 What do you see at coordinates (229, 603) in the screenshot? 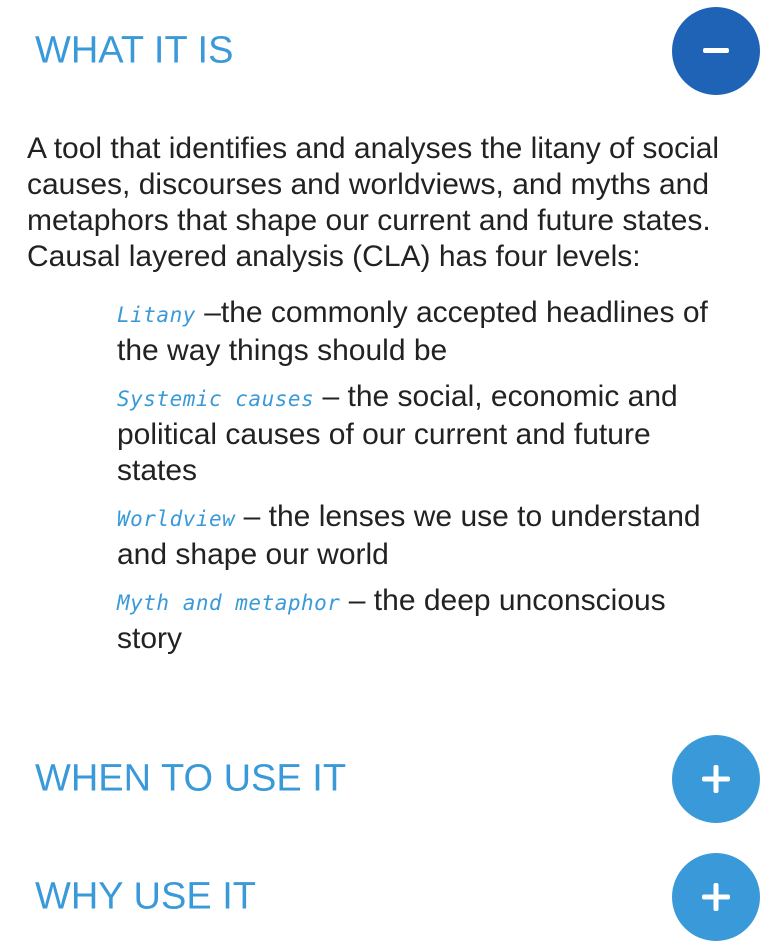
I see `level-term: Myth and metaphor` at bounding box center [229, 603].